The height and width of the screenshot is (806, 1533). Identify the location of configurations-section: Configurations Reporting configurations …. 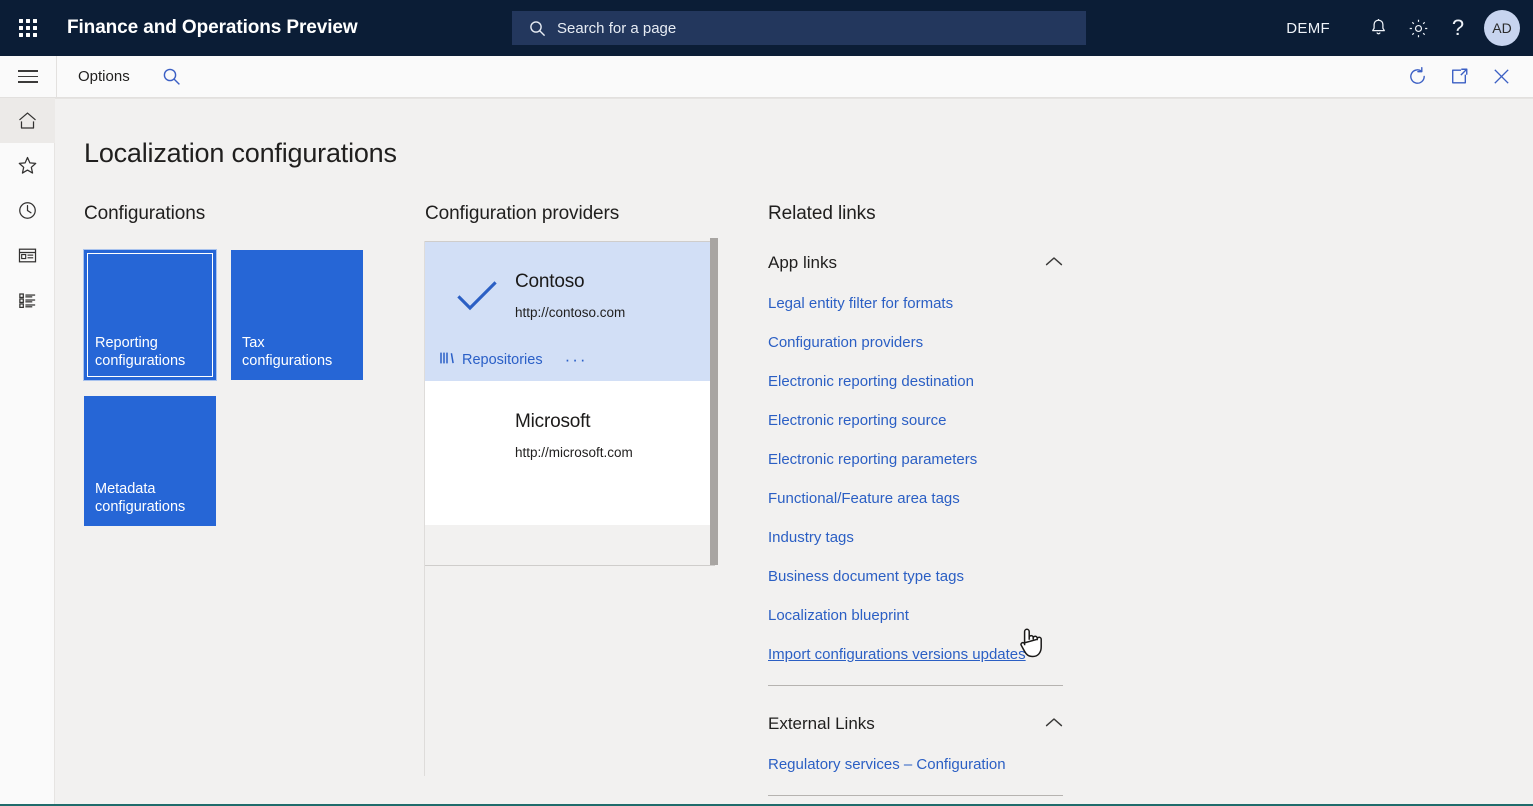
(253, 364).